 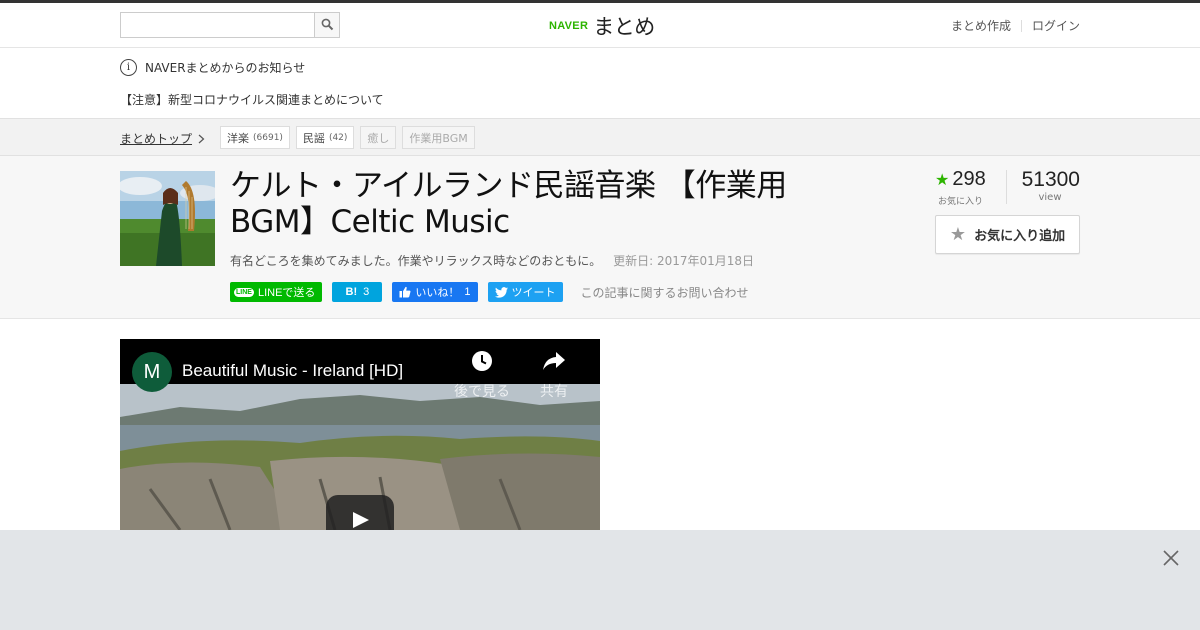 I want to click on search-input, so click(x=218, y=25).